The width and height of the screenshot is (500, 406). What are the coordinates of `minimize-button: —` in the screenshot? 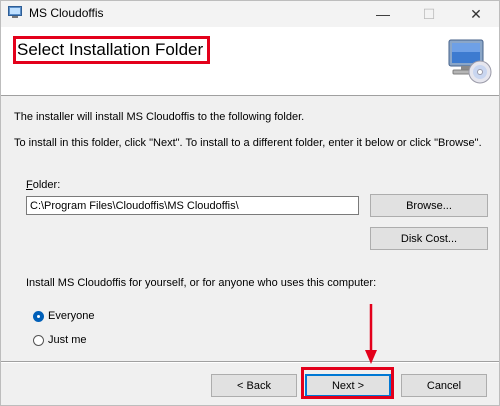 It's located at (383, 14).